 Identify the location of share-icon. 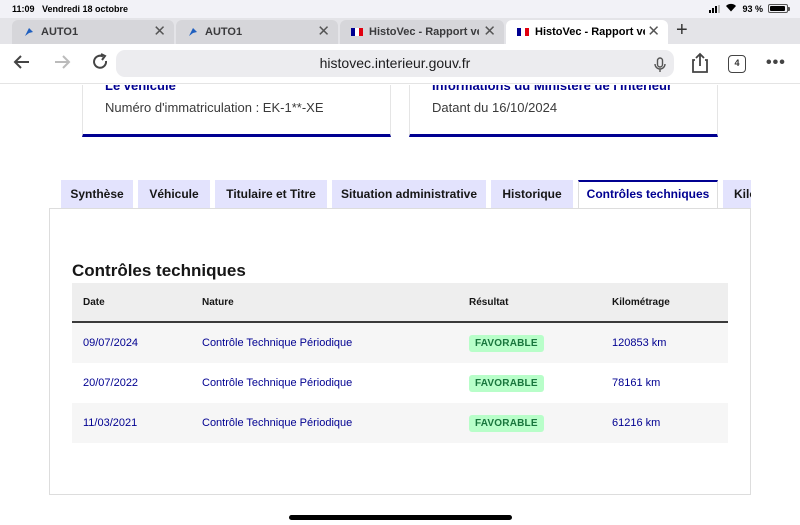
(700, 64).